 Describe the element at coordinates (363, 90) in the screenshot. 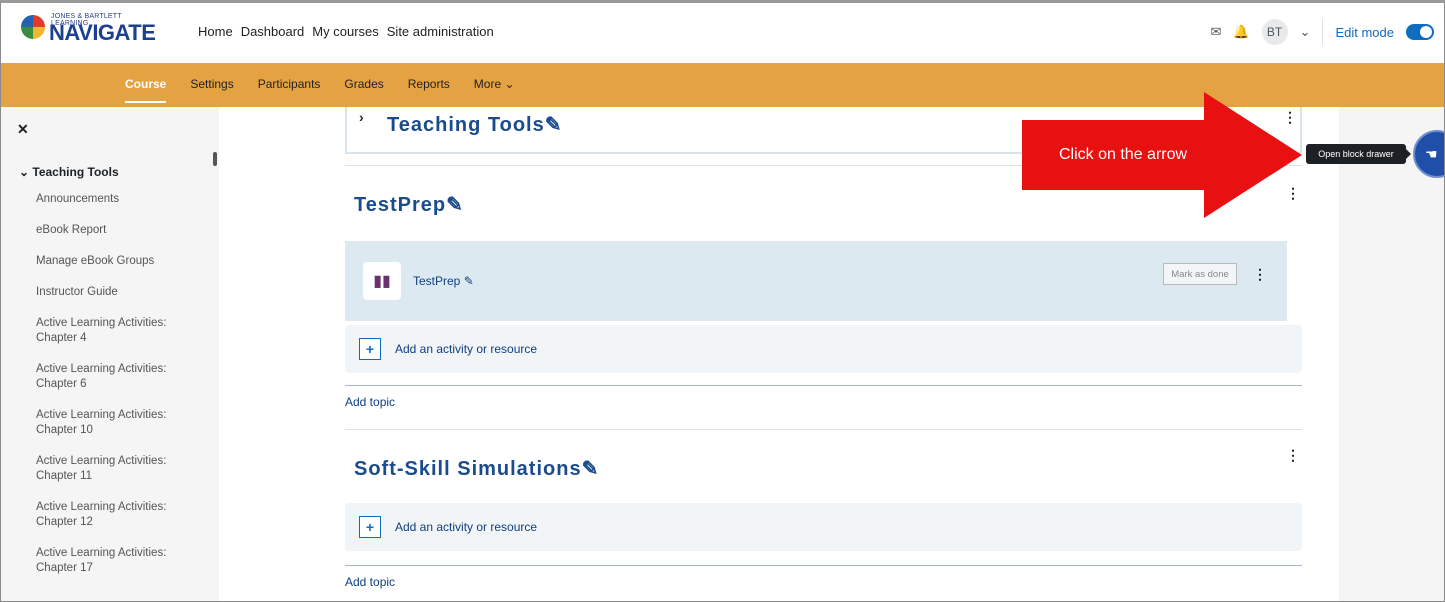

I see `tab-grades: Grades` at that location.